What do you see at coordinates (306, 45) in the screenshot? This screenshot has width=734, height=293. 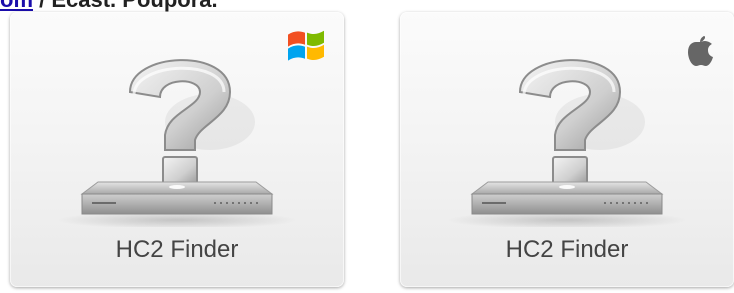 I see `windows-logo-icon` at bounding box center [306, 45].